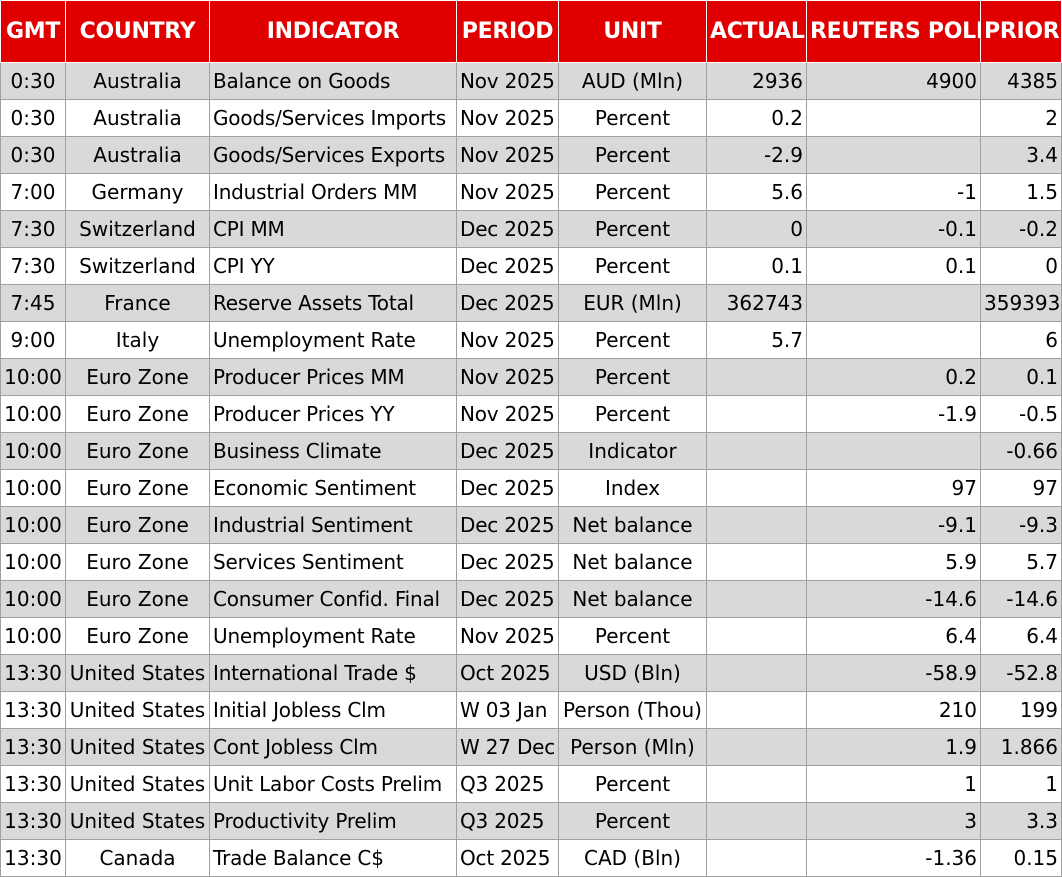 Image resolution: width=1062 pixels, height=877 pixels. What do you see at coordinates (632, 858) in the screenshot?
I see `cell-unit: CAD (Bln)` at bounding box center [632, 858].